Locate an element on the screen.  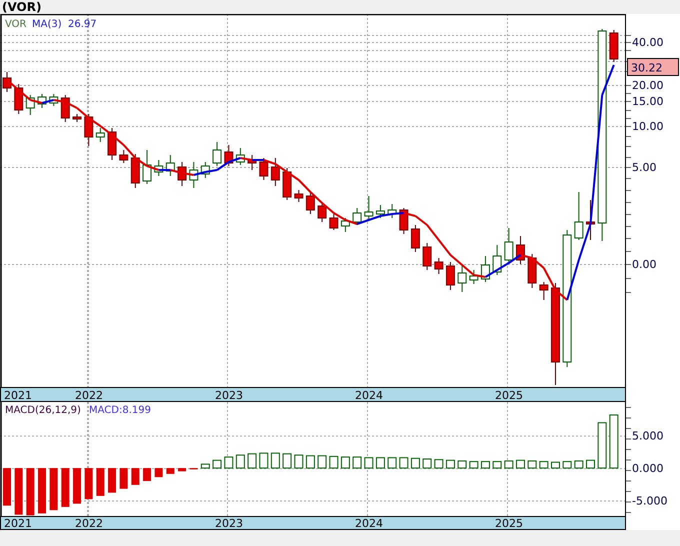
price-axis-label: 40.00 is located at coordinates (648, 42).